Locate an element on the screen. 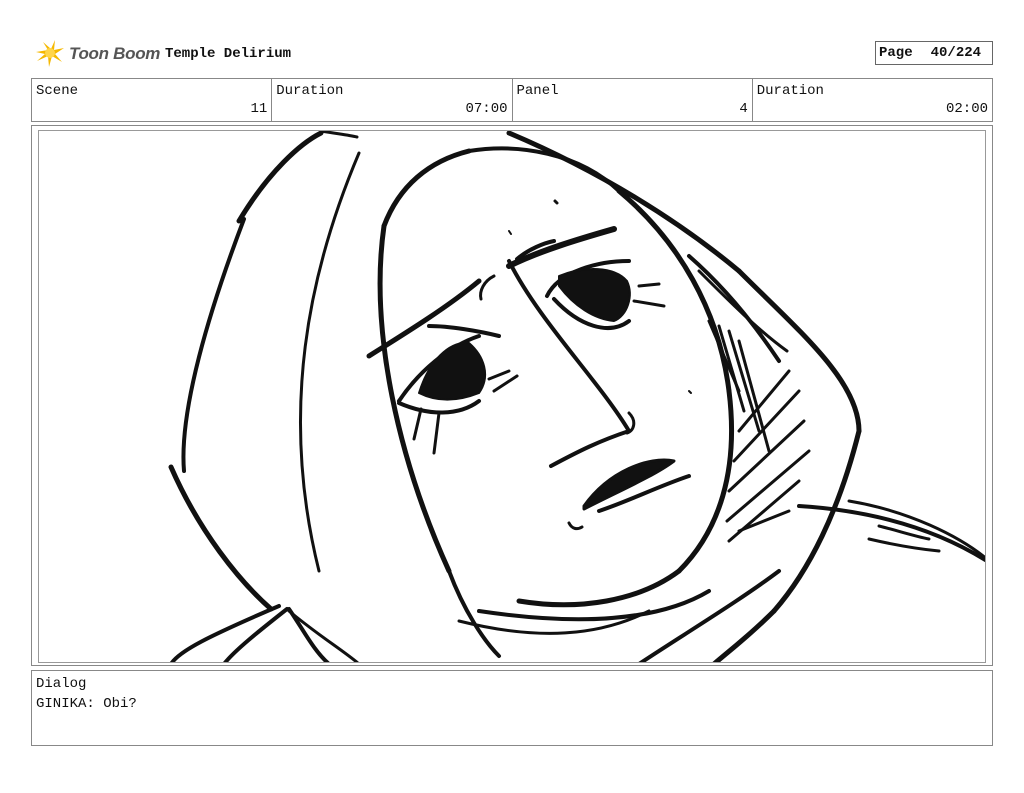  dialog-text: GINIKA: Obi? is located at coordinates (86, 704).